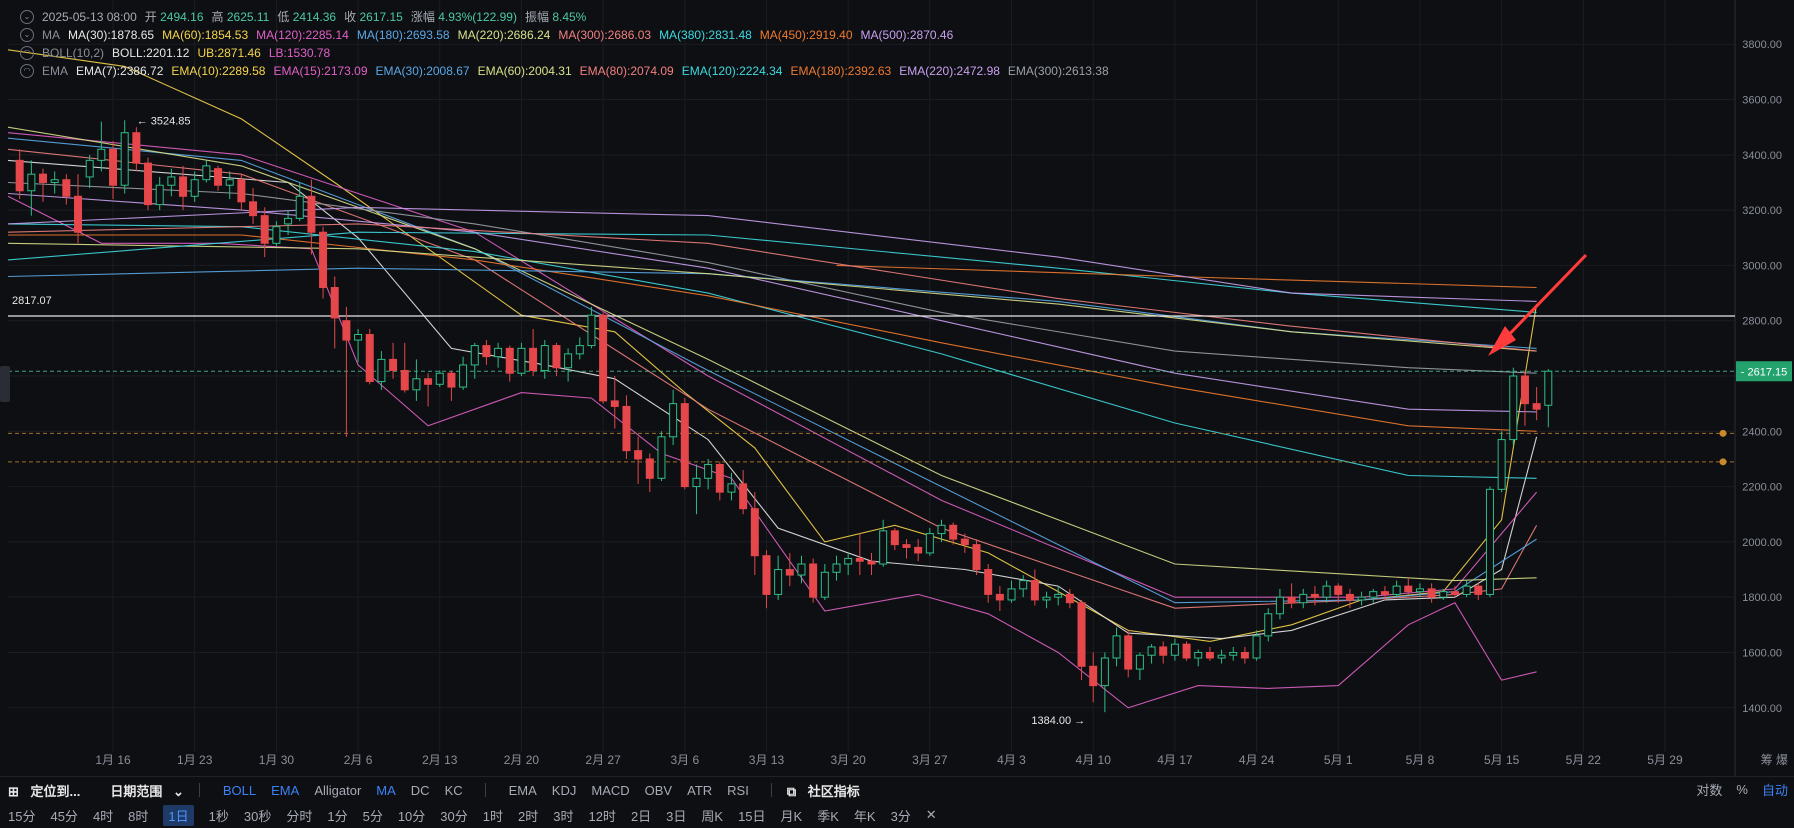 This screenshot has height=828, width=1794. What do you see at coordinates (257, 815) in the screenshot?
I see `period-6: 30秒` at bounding box center [257, 815].